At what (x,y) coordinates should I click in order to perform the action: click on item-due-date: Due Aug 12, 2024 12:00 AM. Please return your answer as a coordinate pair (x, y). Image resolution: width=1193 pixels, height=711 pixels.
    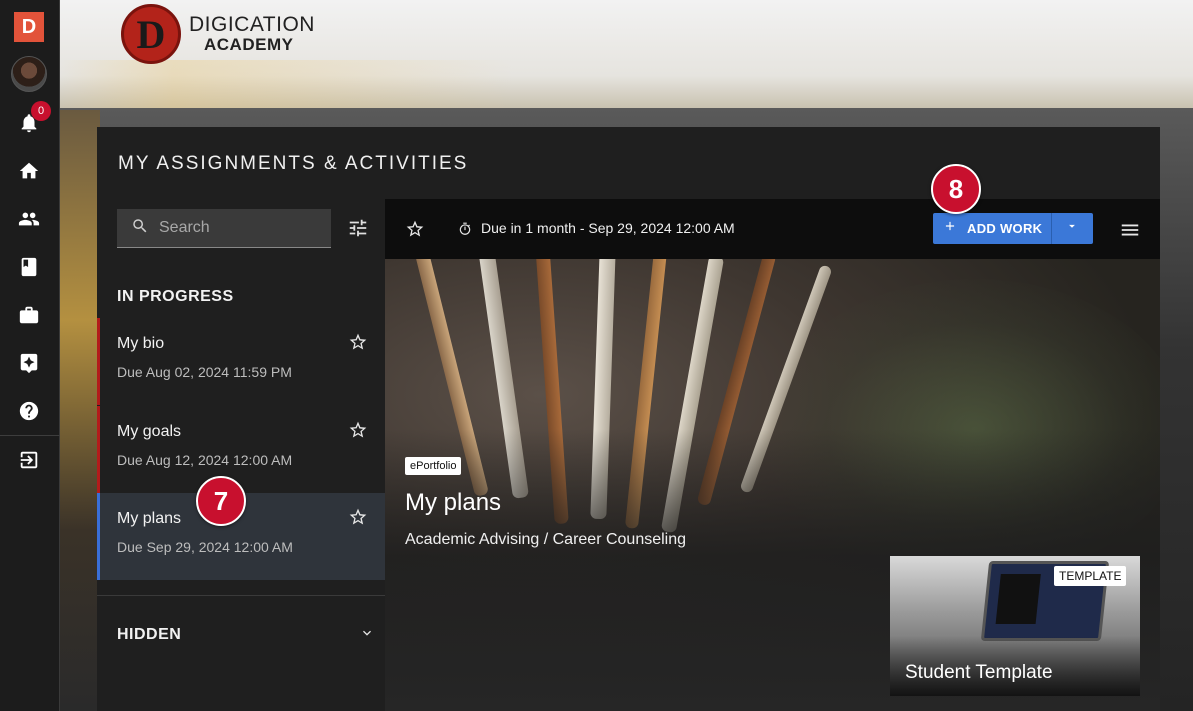
    Looking at the image, I should click on (205, 460).